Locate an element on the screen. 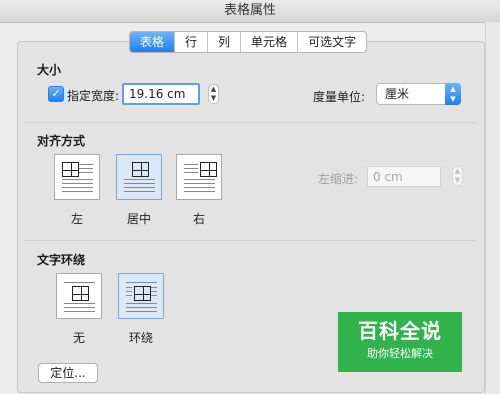  tab-column: 列 is located at coordinates (225, 42).